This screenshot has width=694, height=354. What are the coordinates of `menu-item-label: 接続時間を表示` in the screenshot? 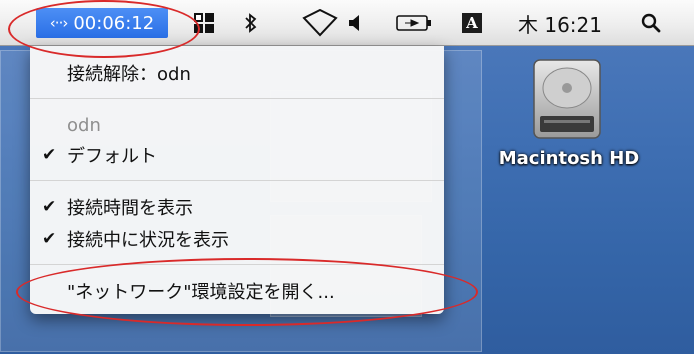 It's located at (130, 208).